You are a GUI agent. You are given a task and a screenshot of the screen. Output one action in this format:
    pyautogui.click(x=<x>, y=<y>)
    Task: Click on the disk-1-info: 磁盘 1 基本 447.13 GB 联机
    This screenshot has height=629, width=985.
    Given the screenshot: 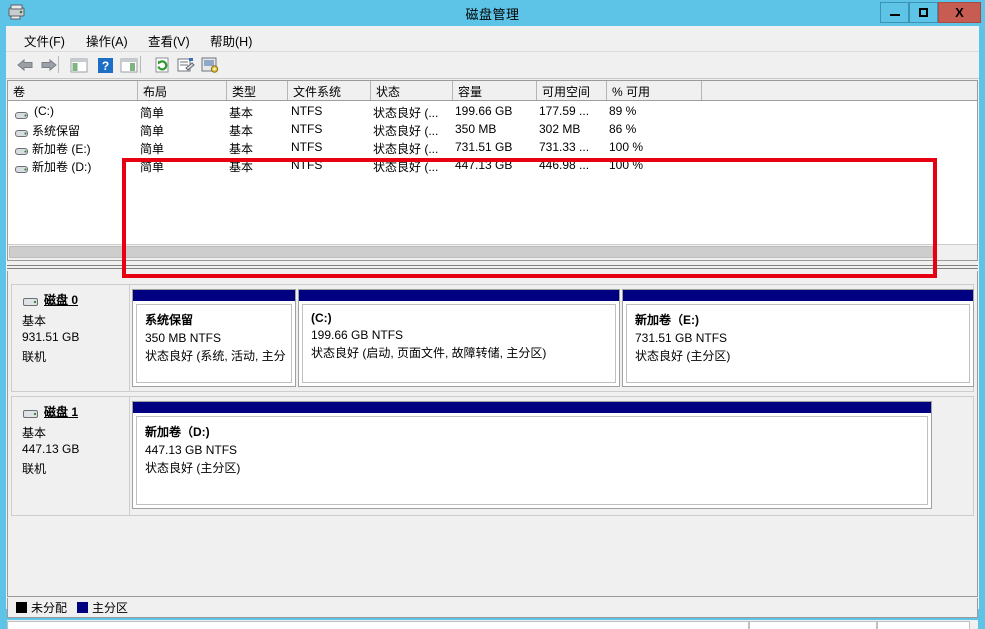 What is the action you would take?
    pyautogui.click(x=71, y=456)
    